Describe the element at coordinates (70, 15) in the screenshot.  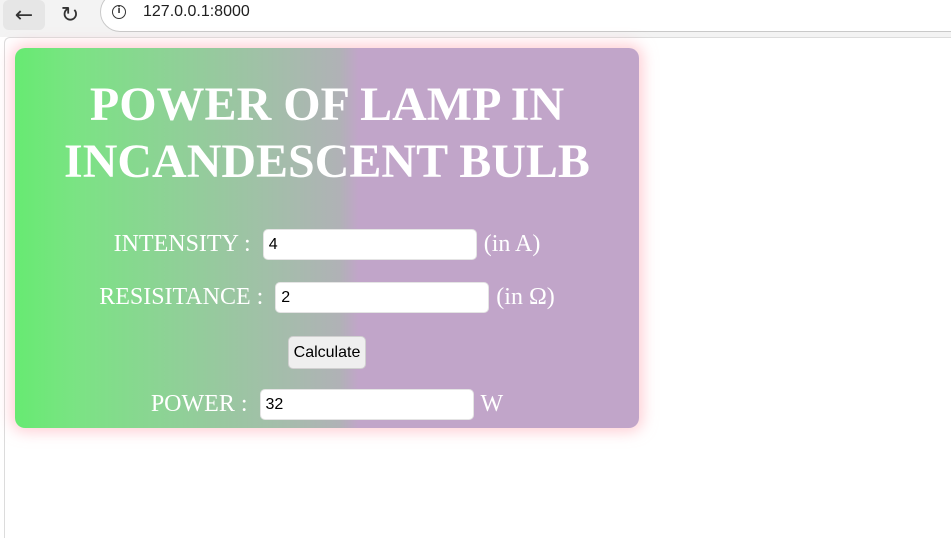
I see `reload-icon: ↻` at that location.